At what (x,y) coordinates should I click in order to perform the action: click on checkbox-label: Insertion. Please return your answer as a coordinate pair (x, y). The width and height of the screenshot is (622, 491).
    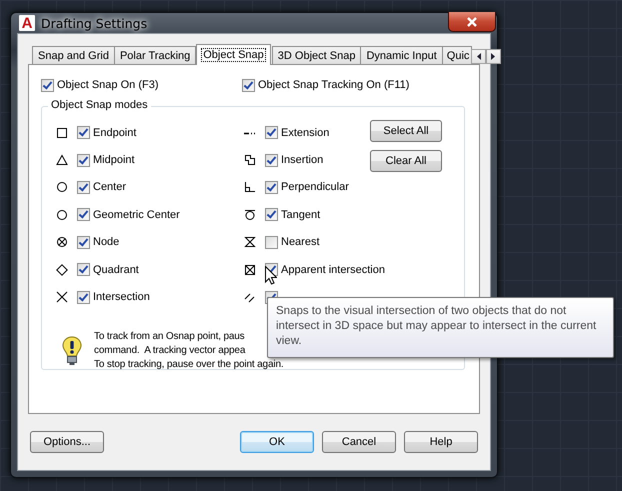
    Looking at the image, I should click on (302, 160).